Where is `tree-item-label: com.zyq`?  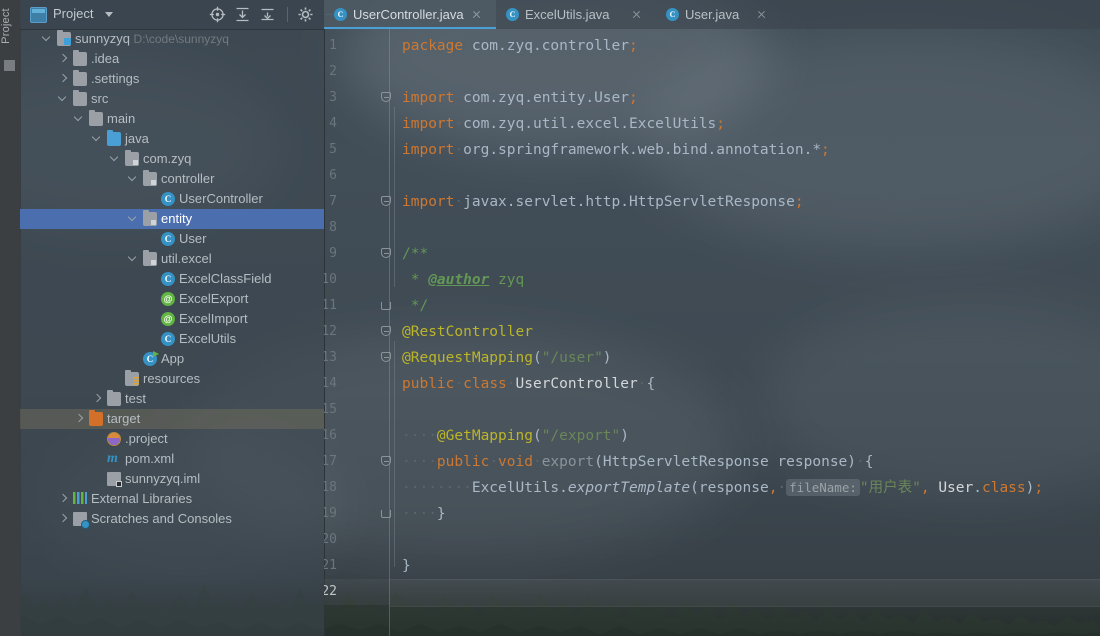 tree-item-label: com.zyq is located at coordinates (167, 158).